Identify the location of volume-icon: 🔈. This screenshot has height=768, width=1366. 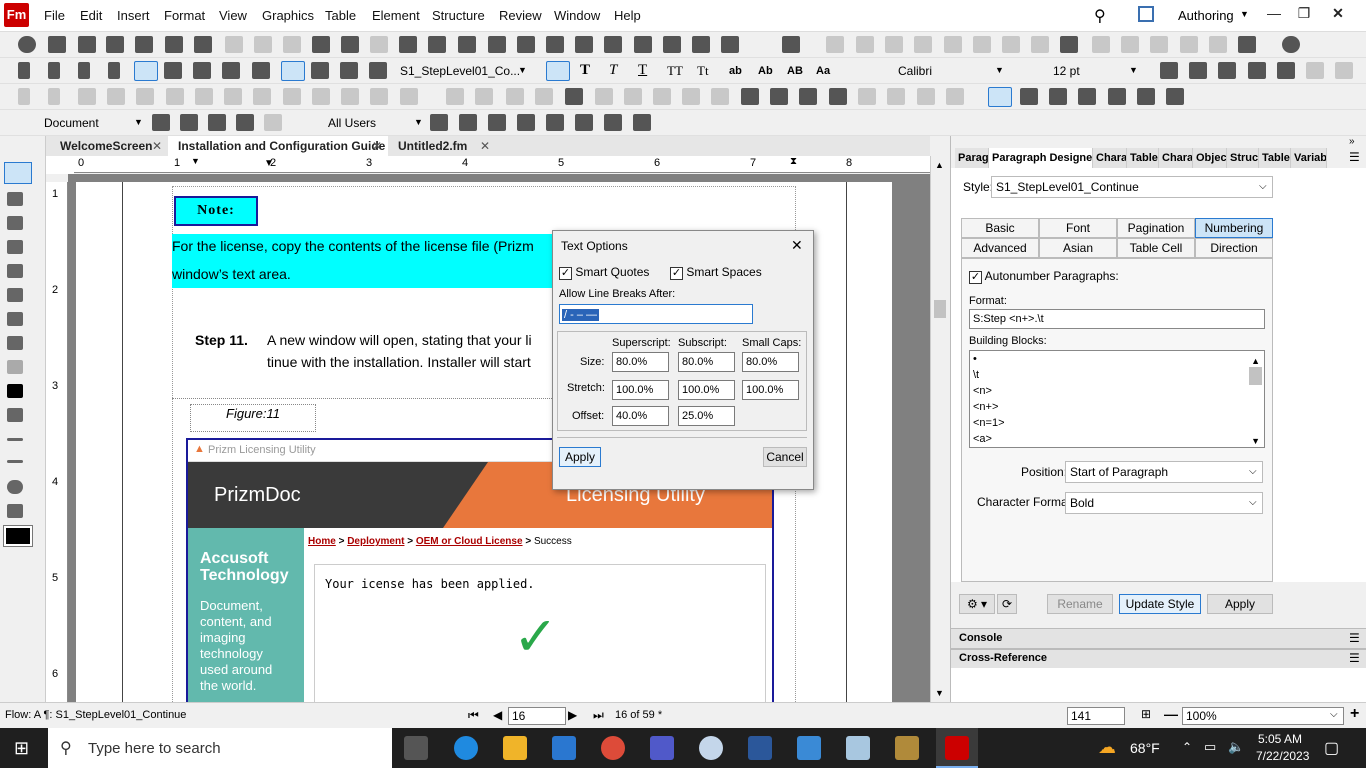
(1236, 747).